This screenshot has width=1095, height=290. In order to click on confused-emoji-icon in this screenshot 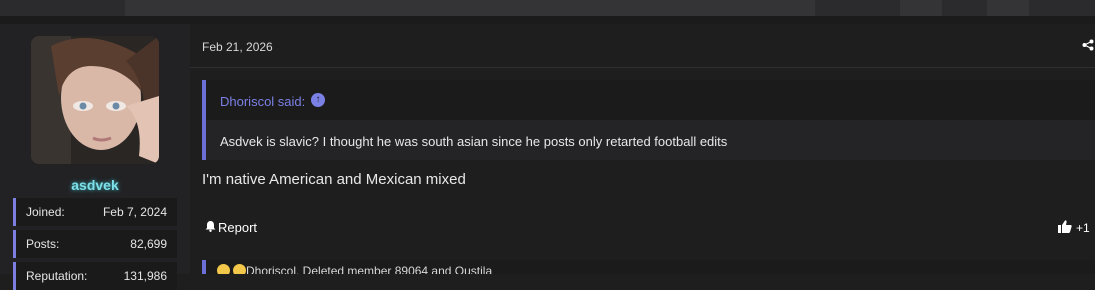, I will do `click(239, 269)`.